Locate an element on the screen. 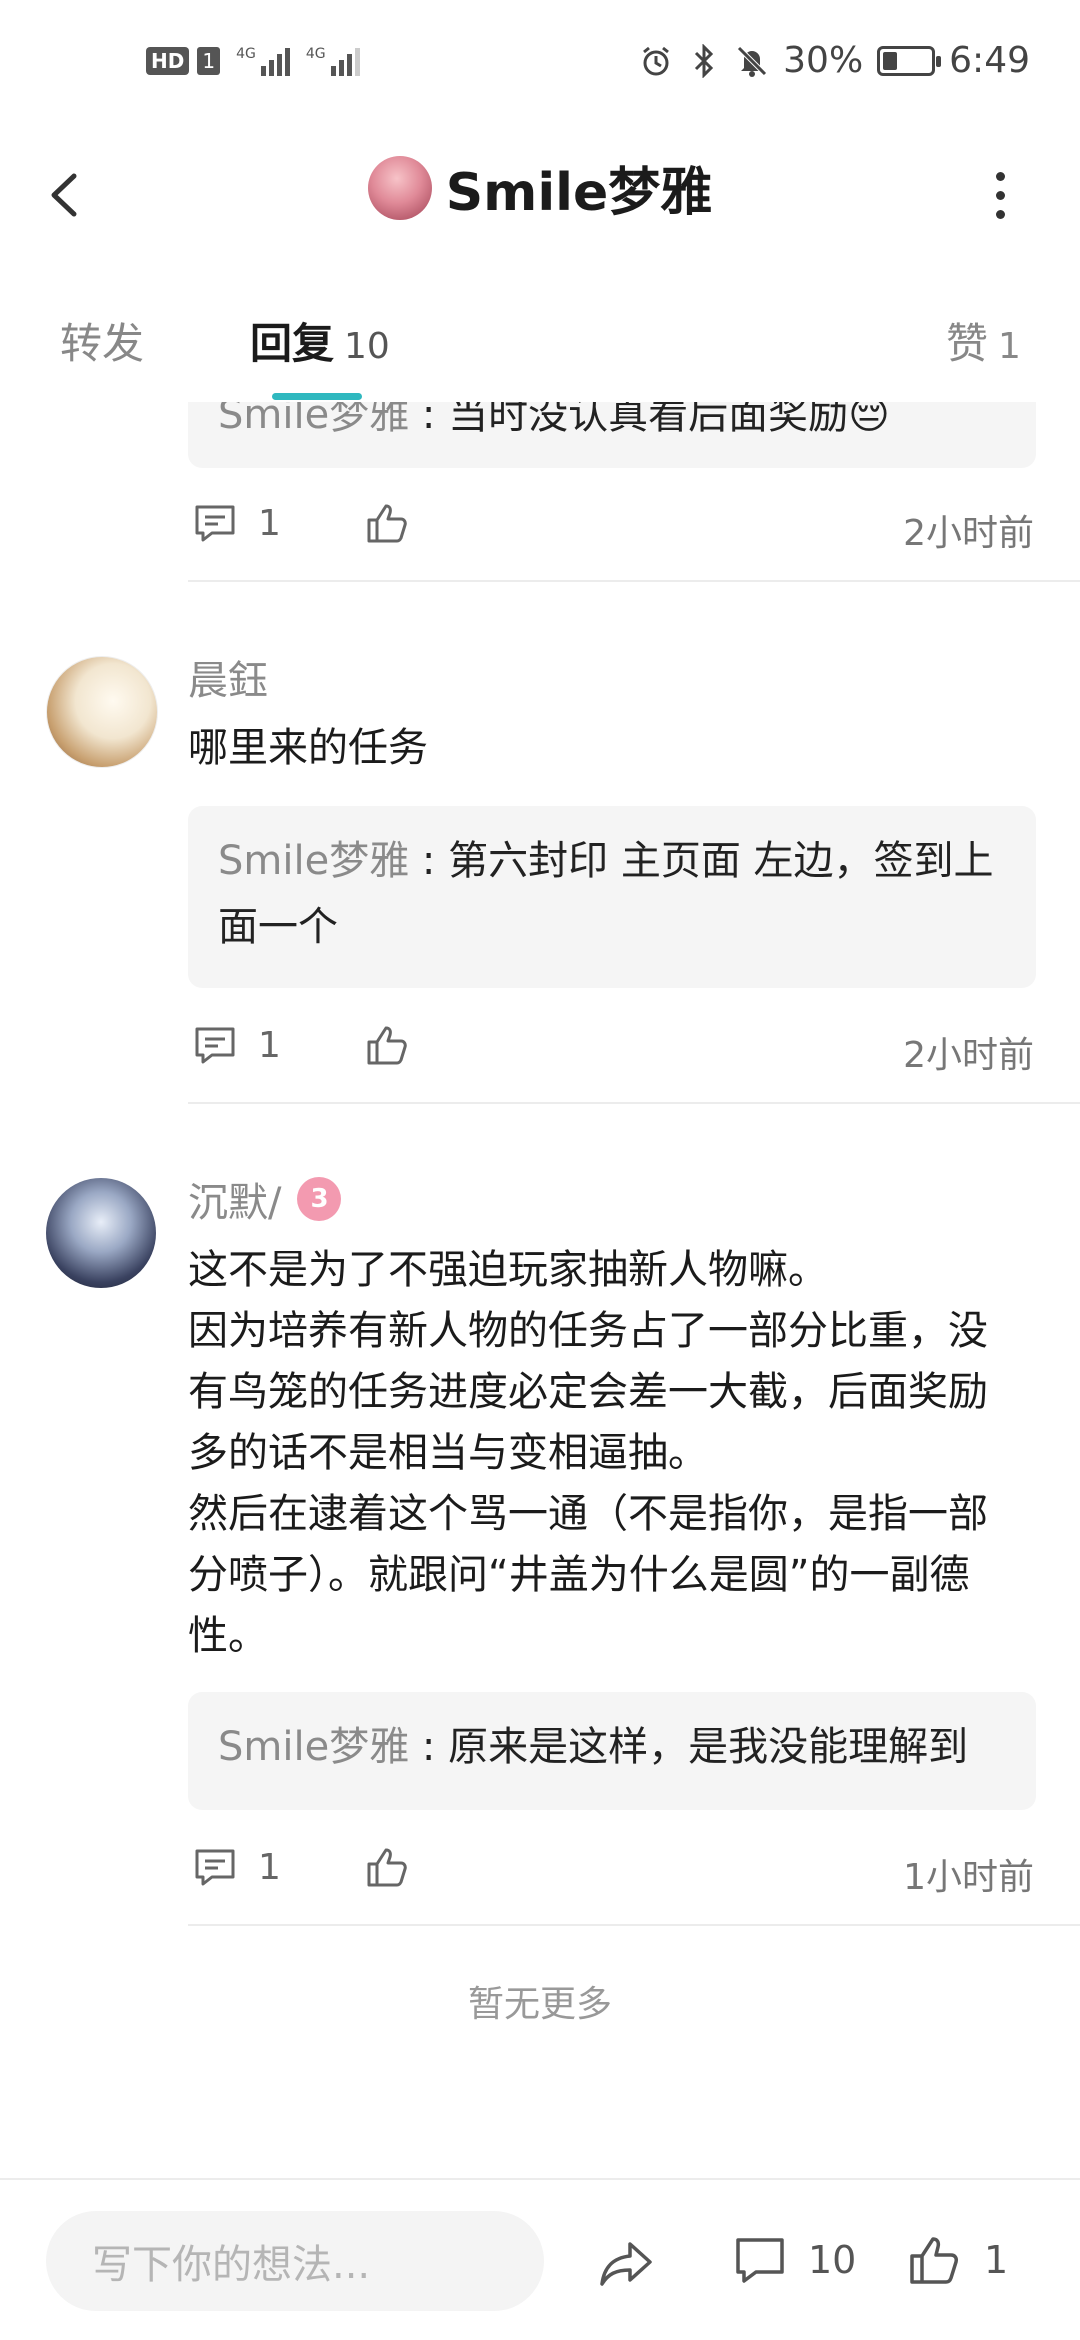  comment-time: 1小时前 is located at coordinates (968, 1877).